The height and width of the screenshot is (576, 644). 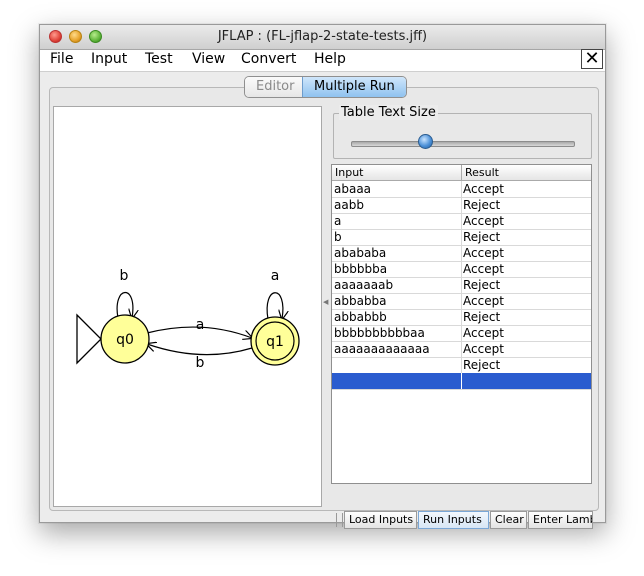 I want to click on table-row: abbabbb Reject, so click(x=461, y=317).